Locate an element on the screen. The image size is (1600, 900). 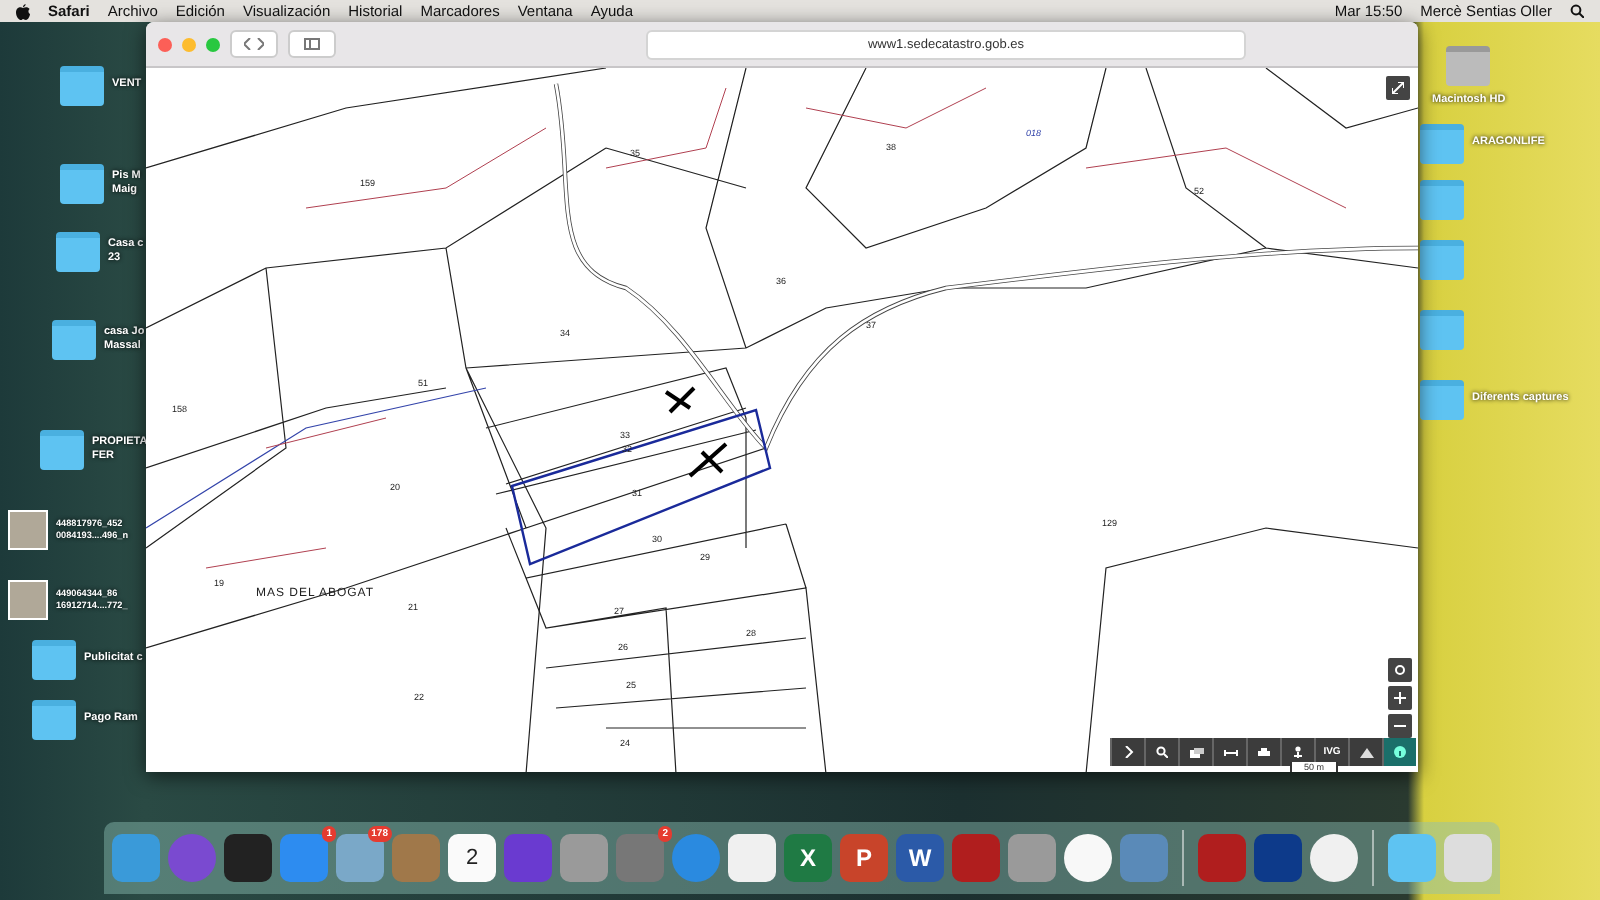
route-icon is located at coordinates (1298, 752).